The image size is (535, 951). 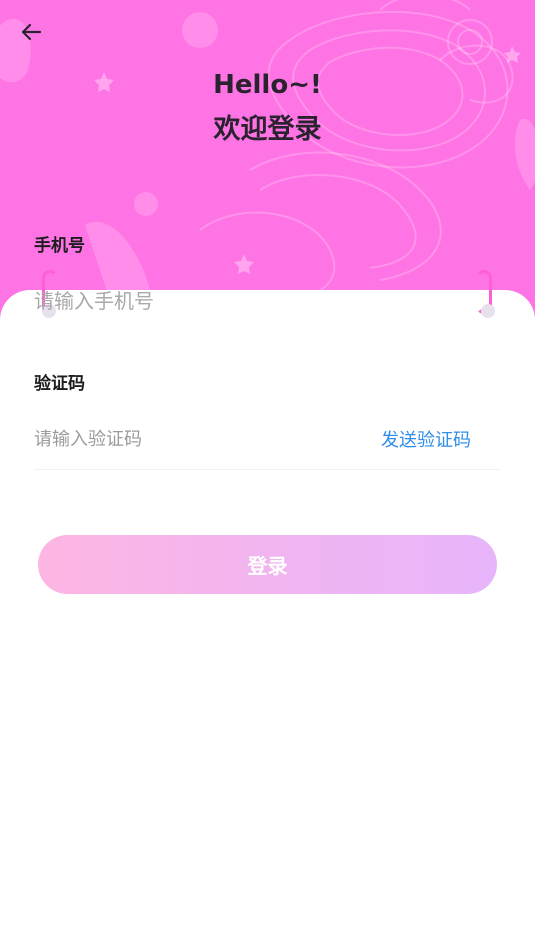 I want to click on login-button: 登录, so click(x=267, y=564).